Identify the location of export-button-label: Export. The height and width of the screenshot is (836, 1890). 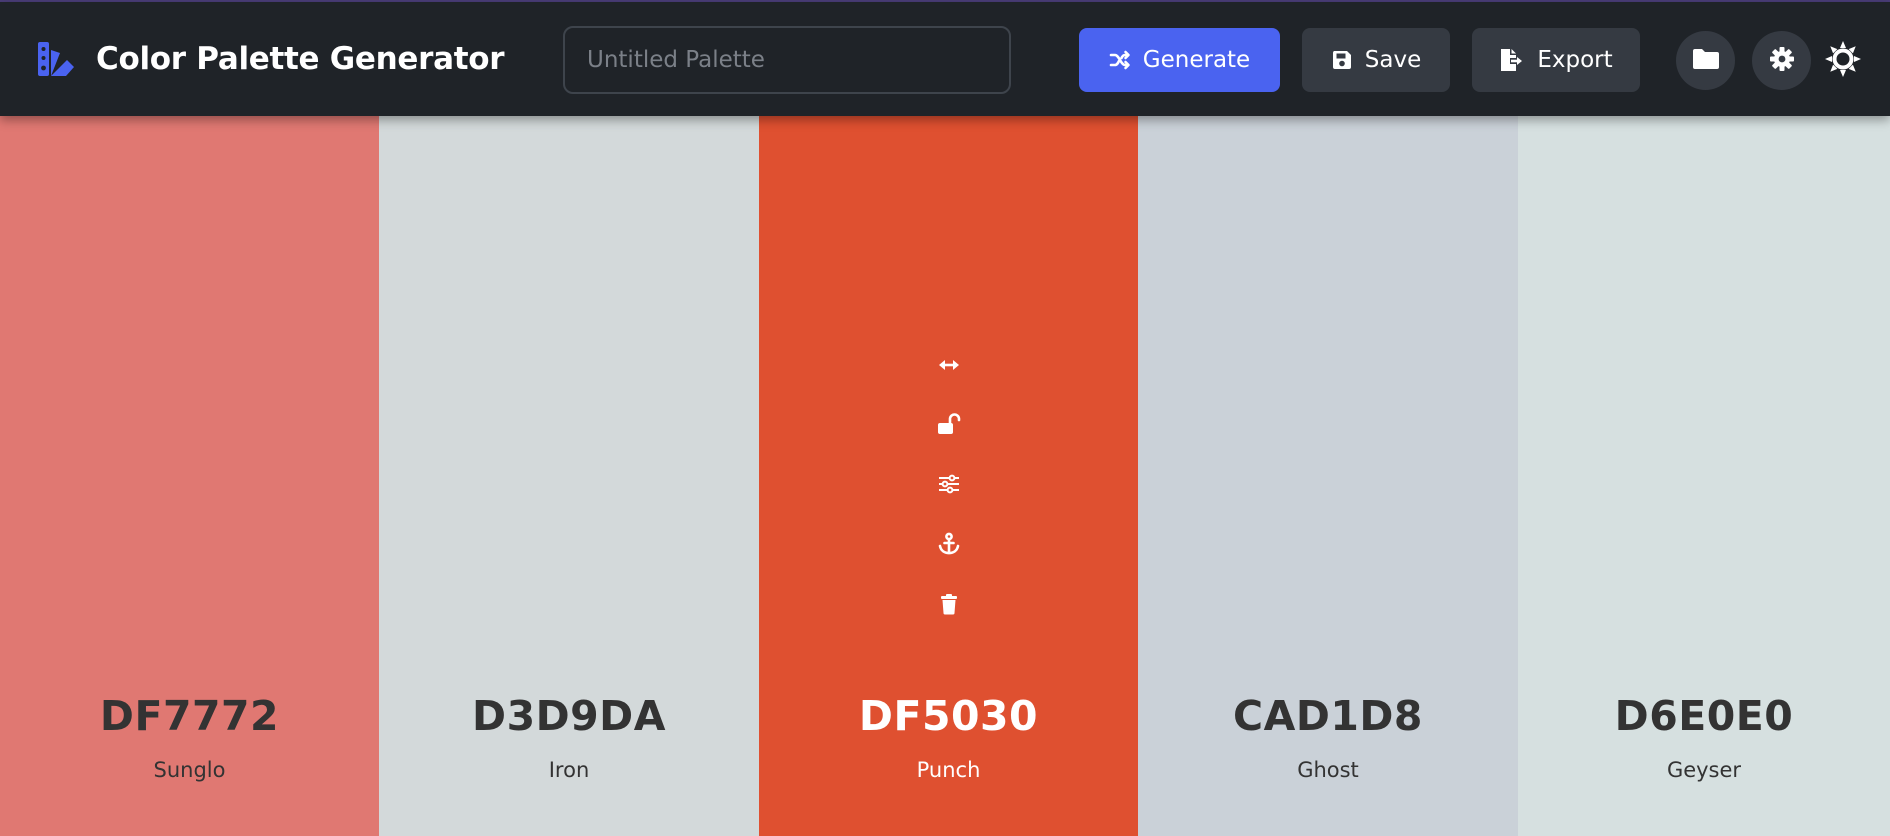
(1575, 60).